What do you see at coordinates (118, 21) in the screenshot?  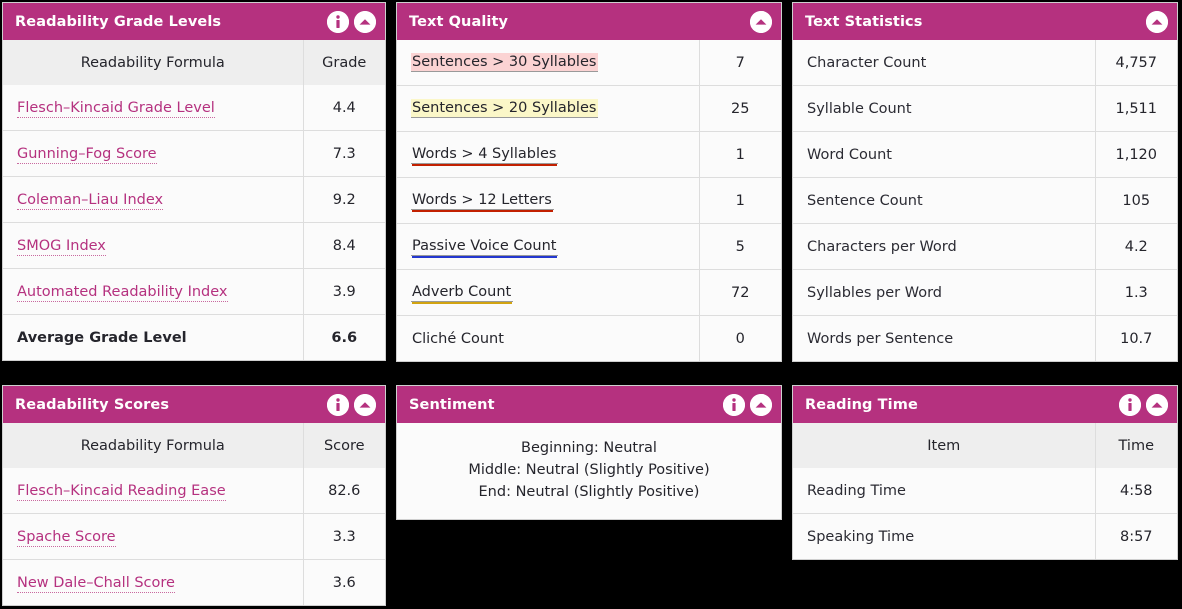 I see `panel-title: Readability Grade Levels` at bounding box center [118, 21].